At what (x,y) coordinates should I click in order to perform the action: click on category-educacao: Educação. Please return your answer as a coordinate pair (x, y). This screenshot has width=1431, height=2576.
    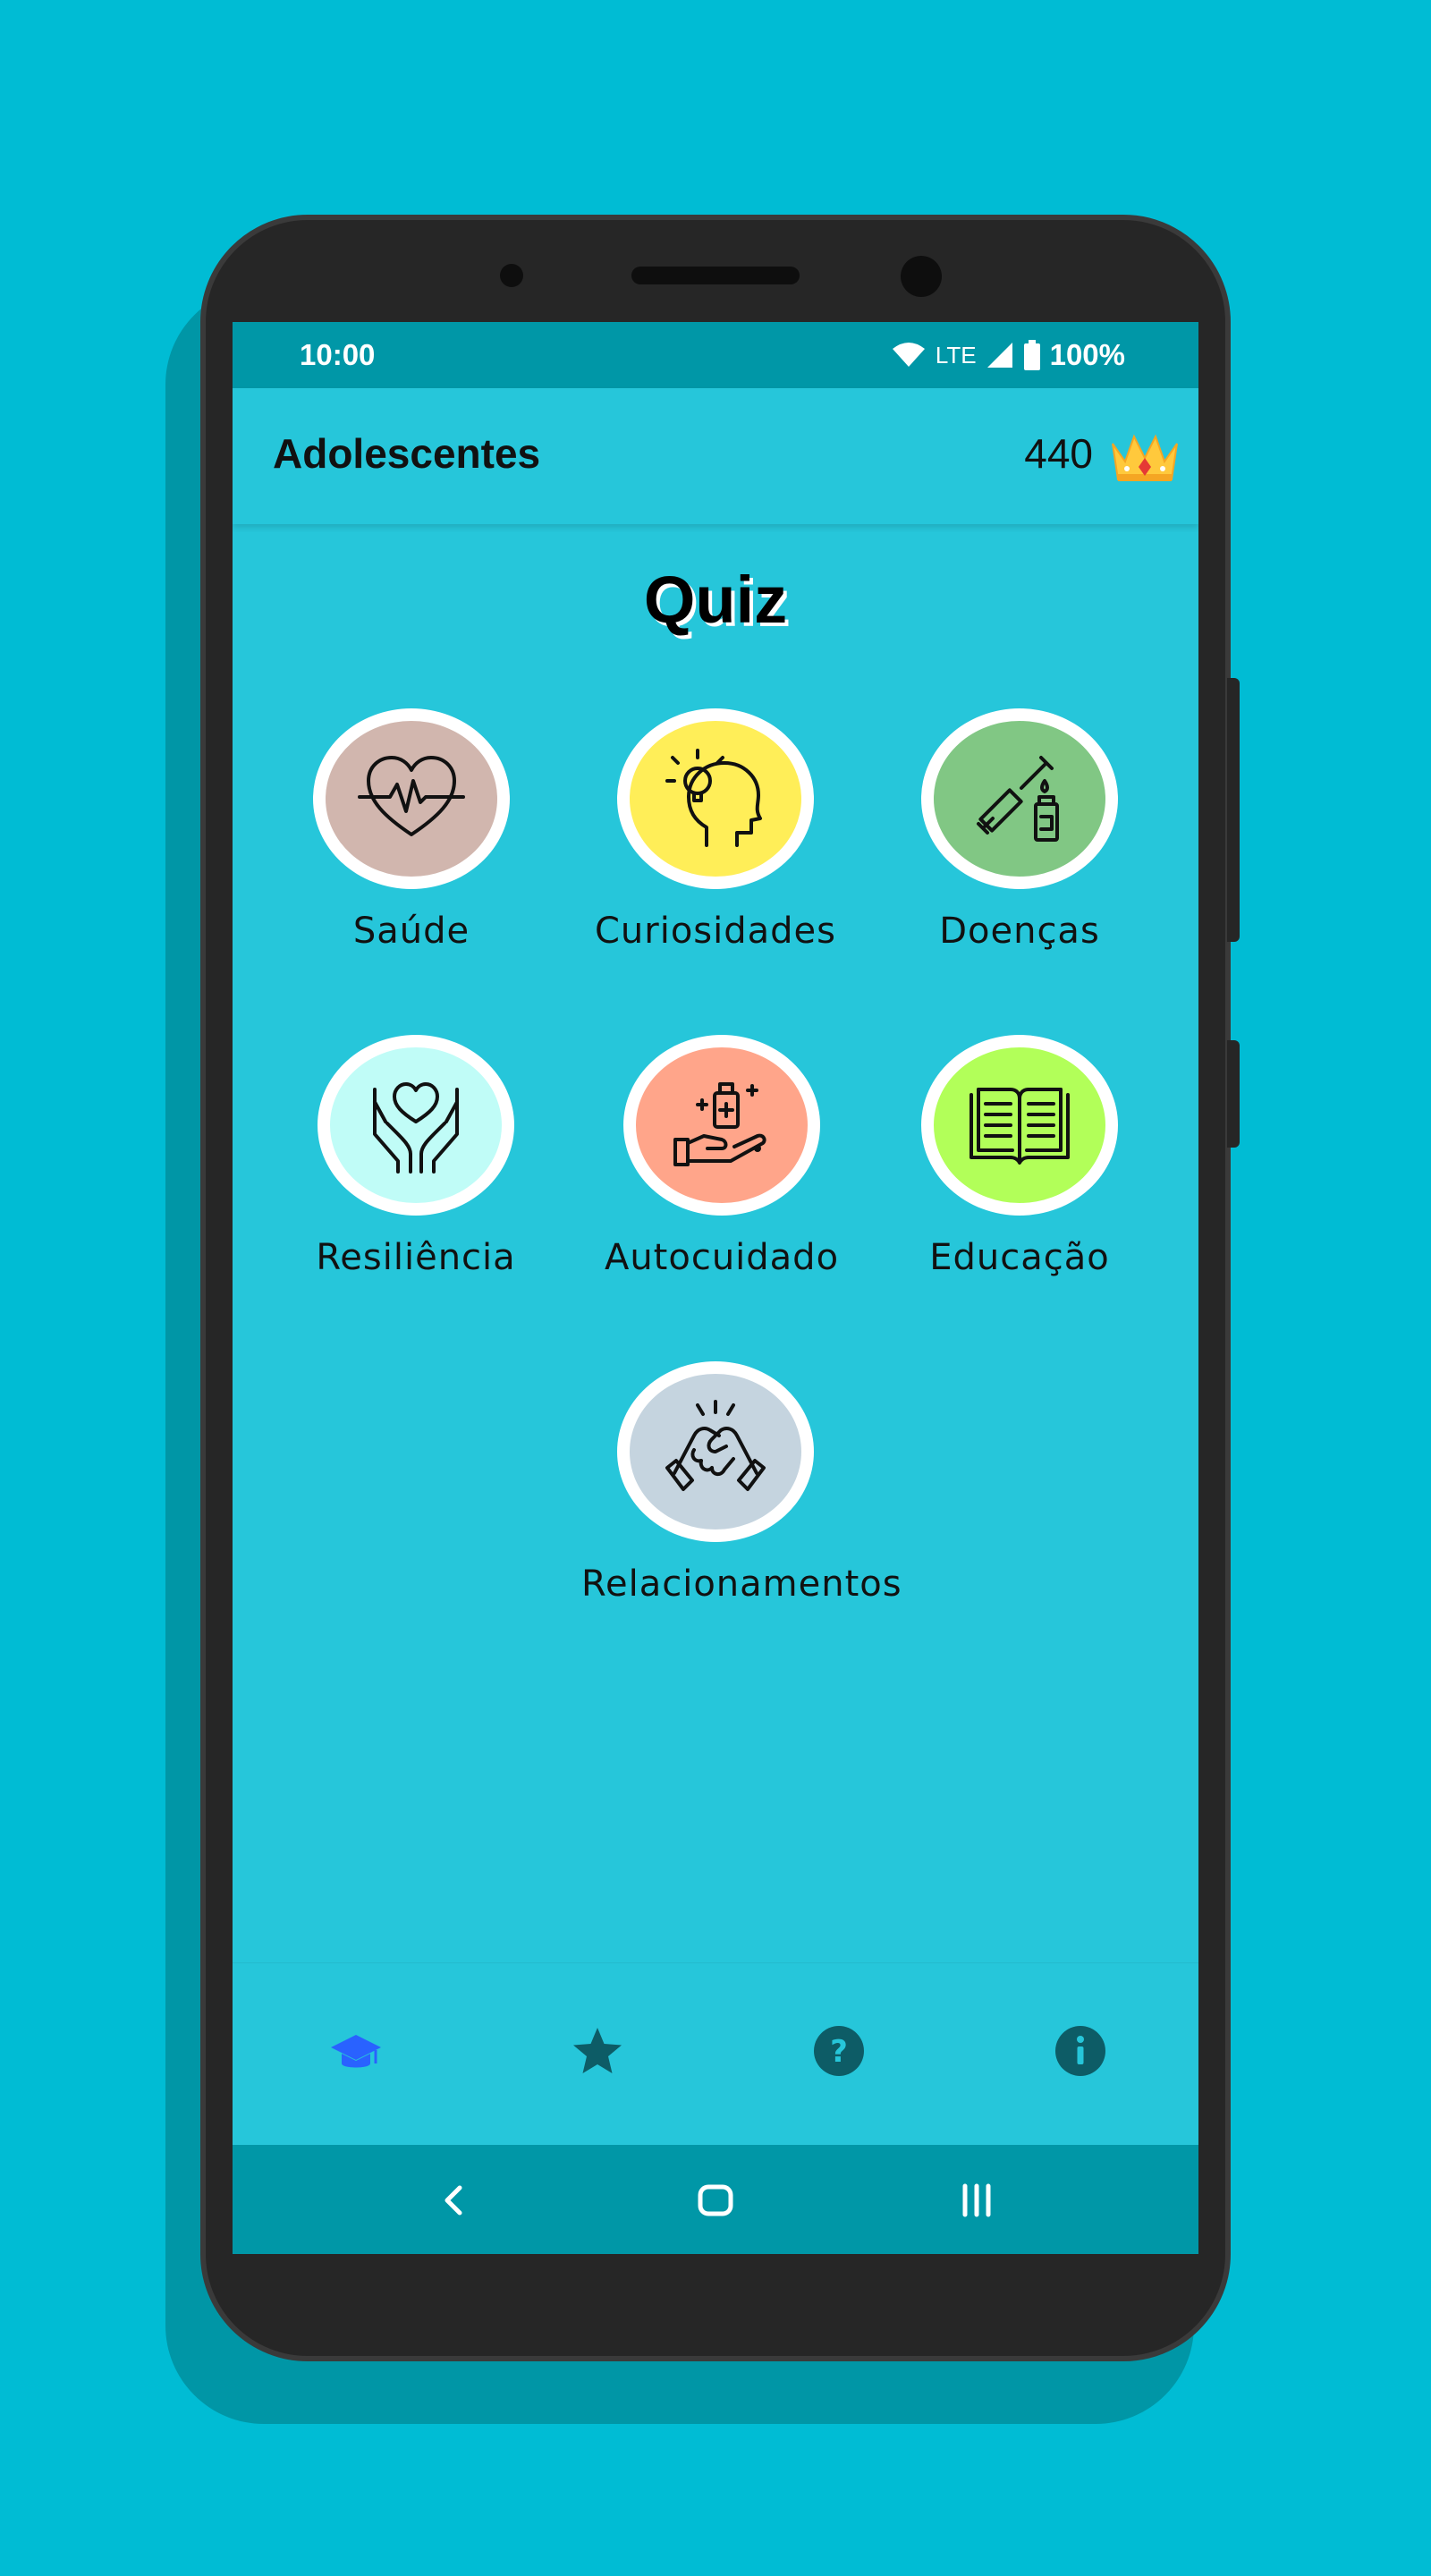
    Looking at the image, I should click on (1020, 1156).